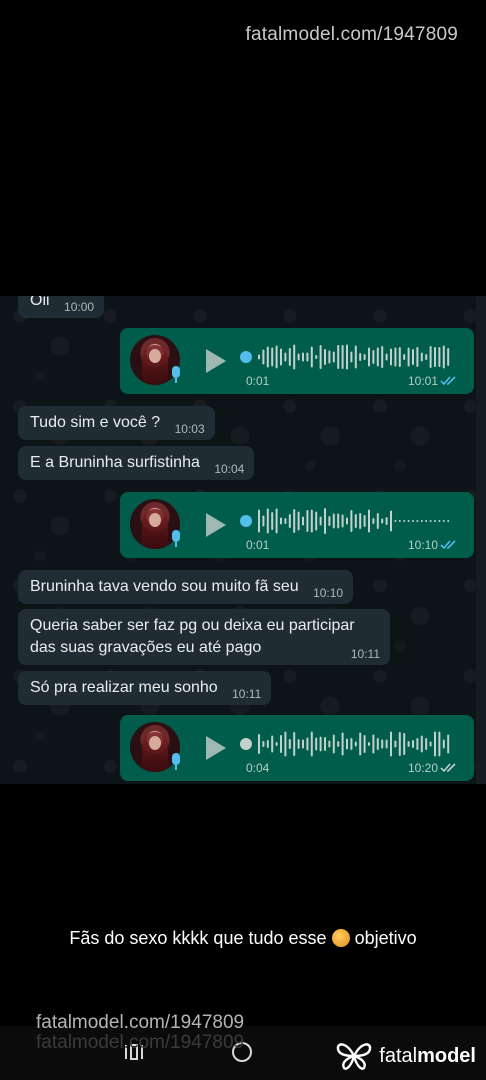 This screenshot has width=486, height=1080. What do you see at coordinates (422, 768) in the screenshot?
I see `message-time: 10:20` at bounding box center [422, 768].